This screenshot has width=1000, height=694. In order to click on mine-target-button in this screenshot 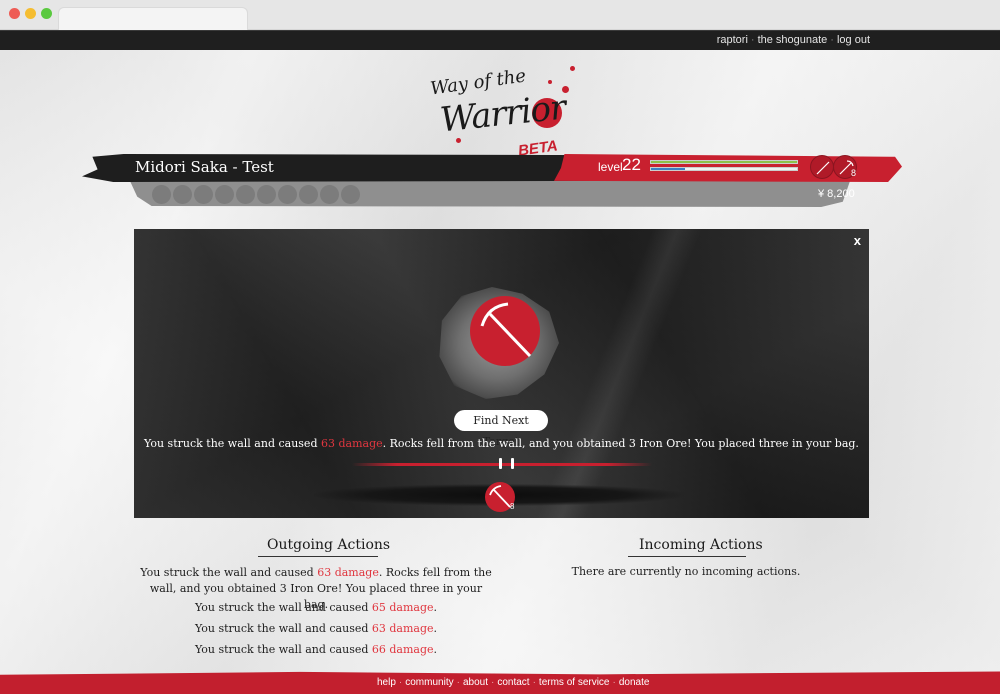, I will do `click(505, 331)`.